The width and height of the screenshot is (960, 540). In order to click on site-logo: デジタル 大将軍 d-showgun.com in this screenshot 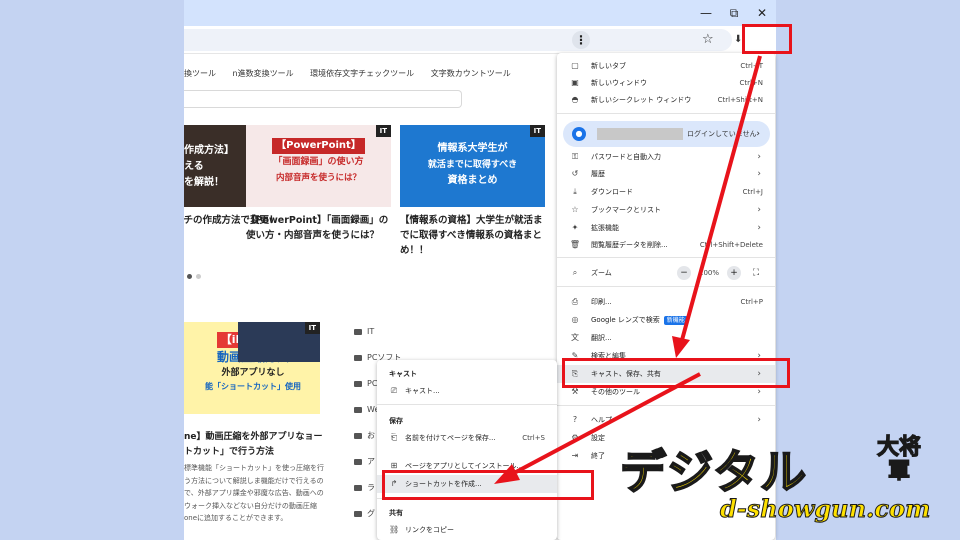, I will do `click(789, 487)`.